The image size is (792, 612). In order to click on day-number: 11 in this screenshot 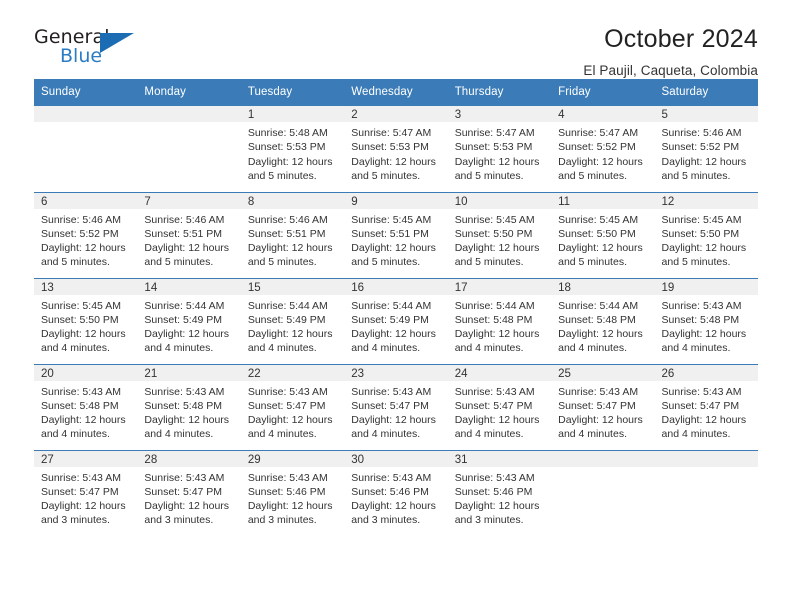, I will do `click(603, 200)`.